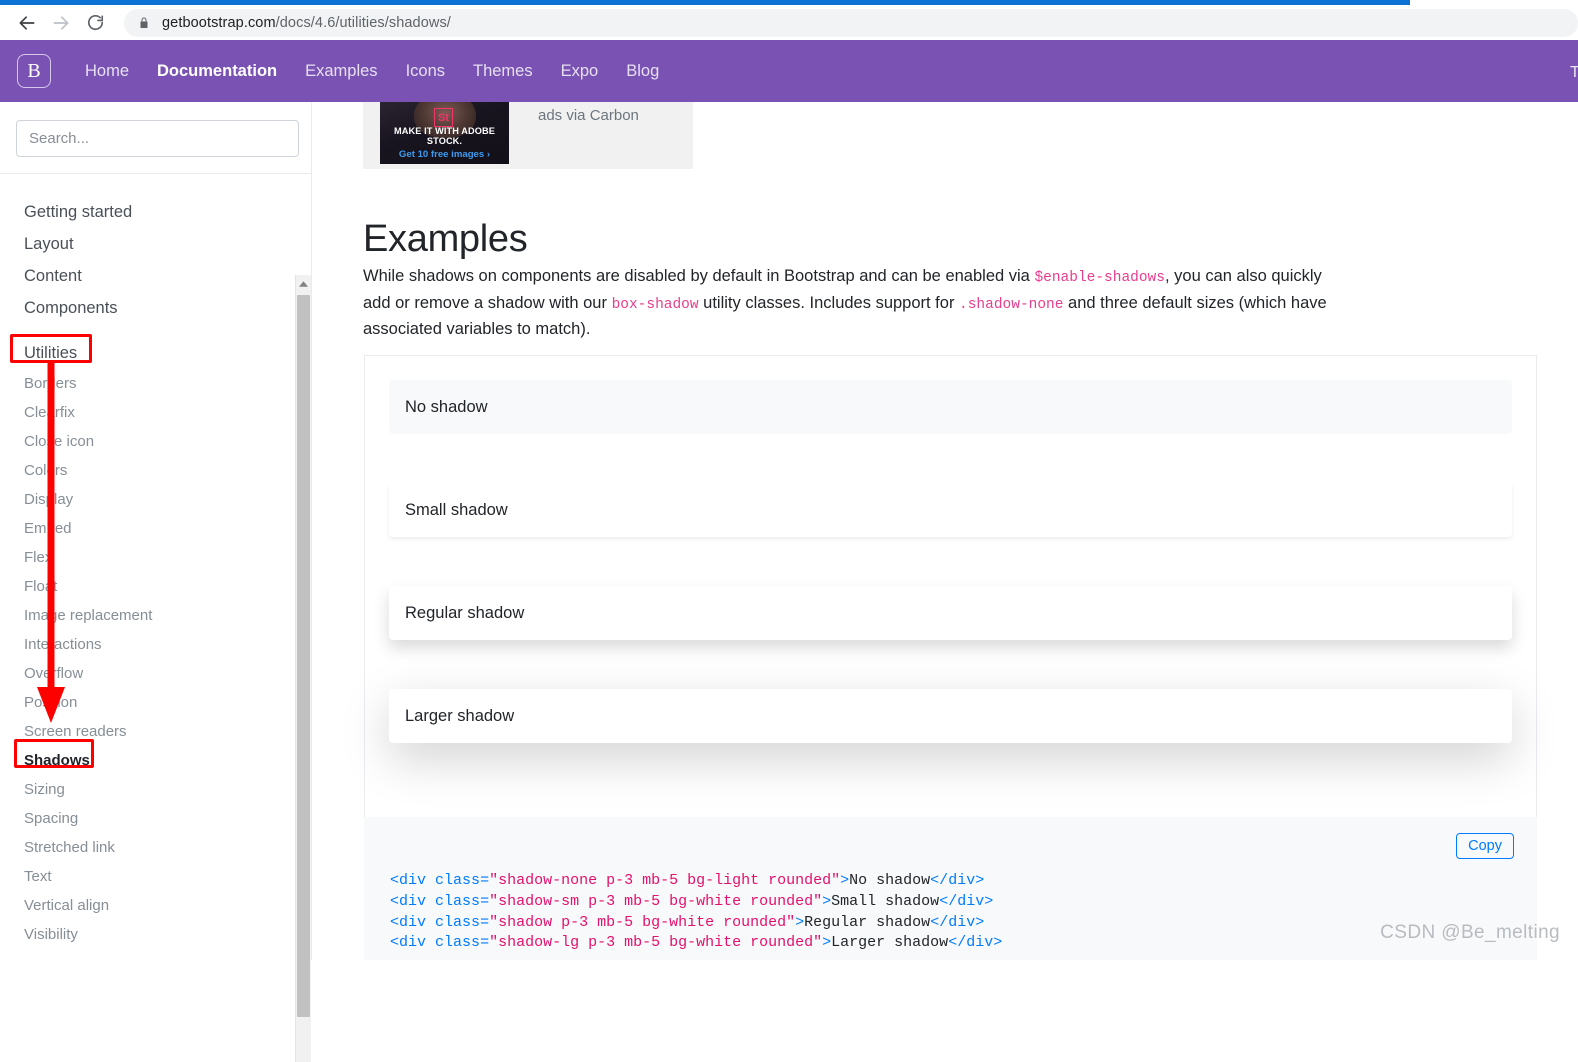 The image size is (1578, 1062). I want to click on reload-button, so click(95, 23).